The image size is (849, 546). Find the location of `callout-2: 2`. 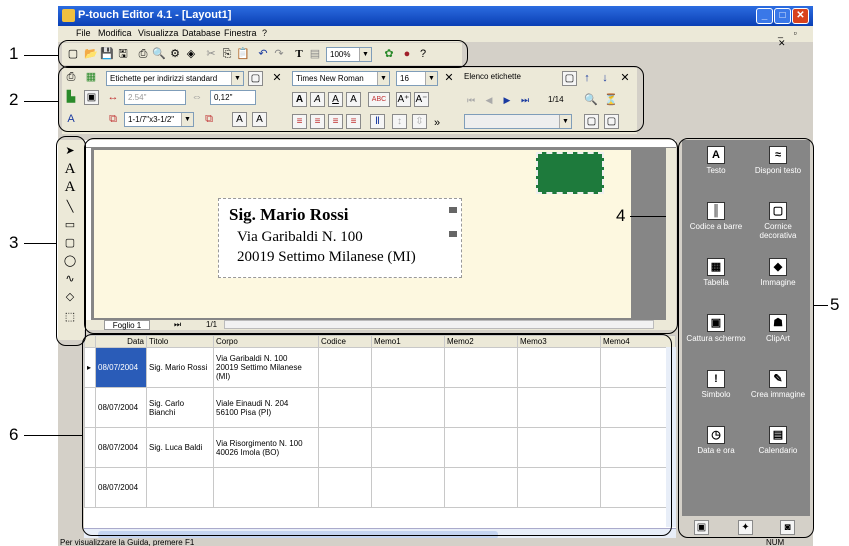

callout-2: 2 is located at coordinates (14, 99).